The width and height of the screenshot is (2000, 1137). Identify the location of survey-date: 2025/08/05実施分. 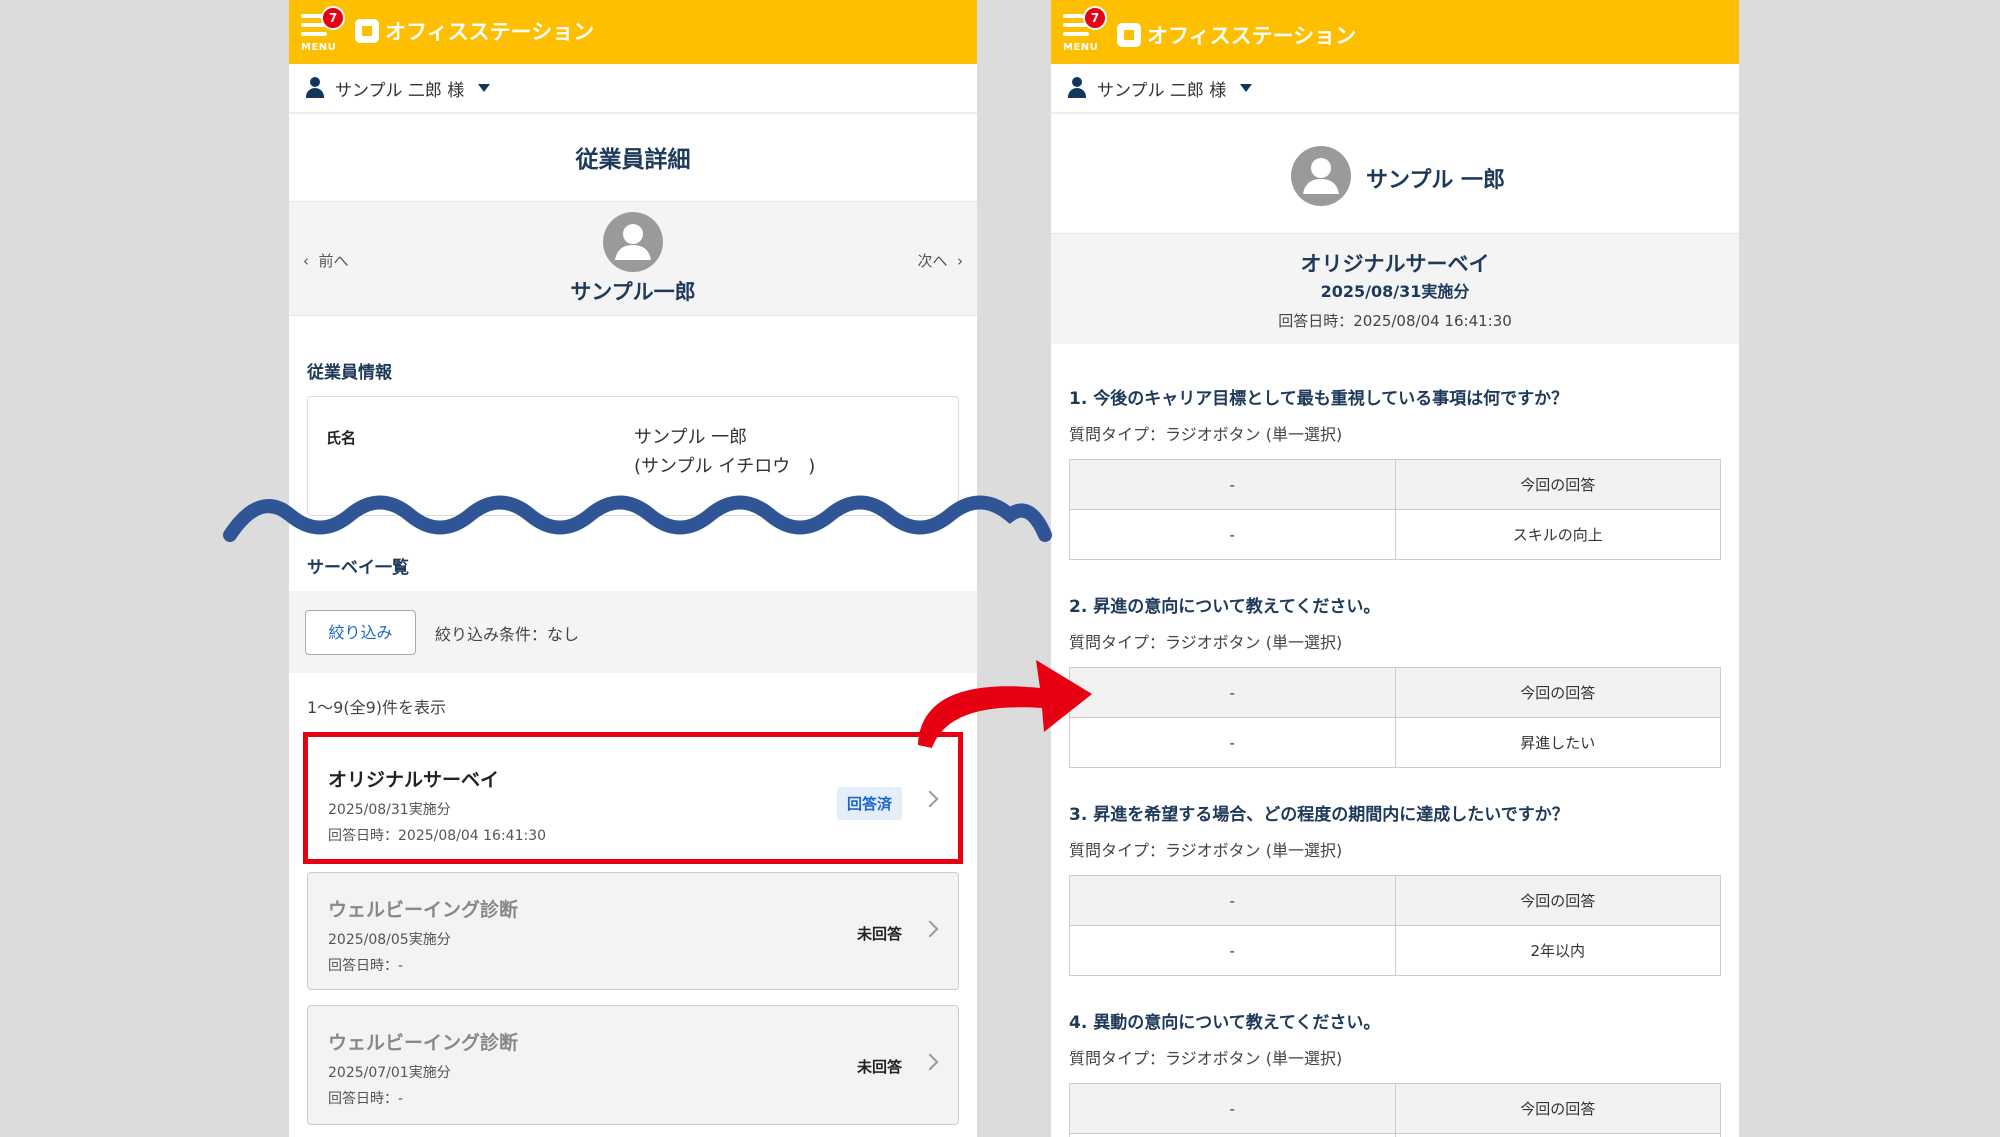
(389, 940).